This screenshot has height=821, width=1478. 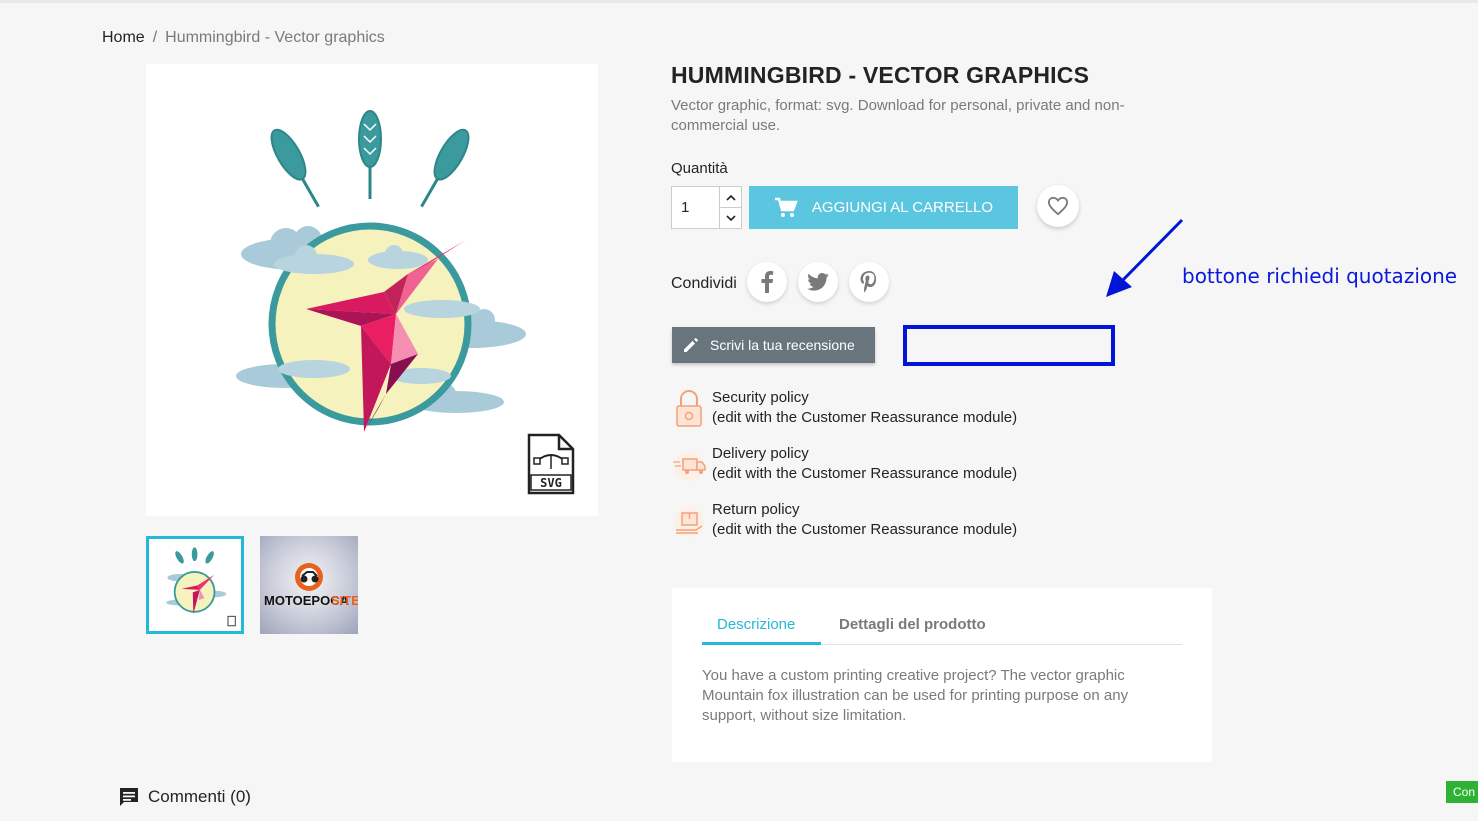 What do you see at coordinates (551, 483) in the screenshot?
I see `svg-text: SVG` at bounding box center [551, 483].